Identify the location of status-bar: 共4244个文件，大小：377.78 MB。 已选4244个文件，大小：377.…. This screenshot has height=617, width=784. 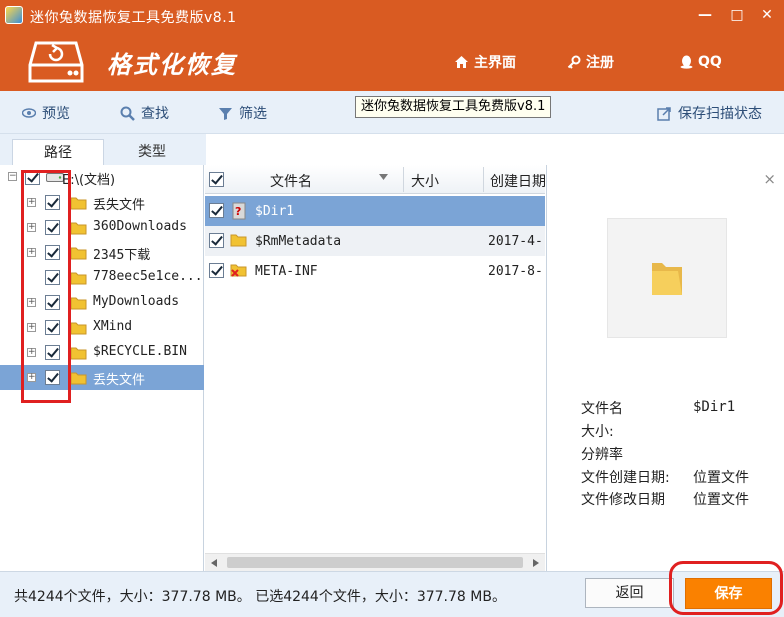
(392, 594).